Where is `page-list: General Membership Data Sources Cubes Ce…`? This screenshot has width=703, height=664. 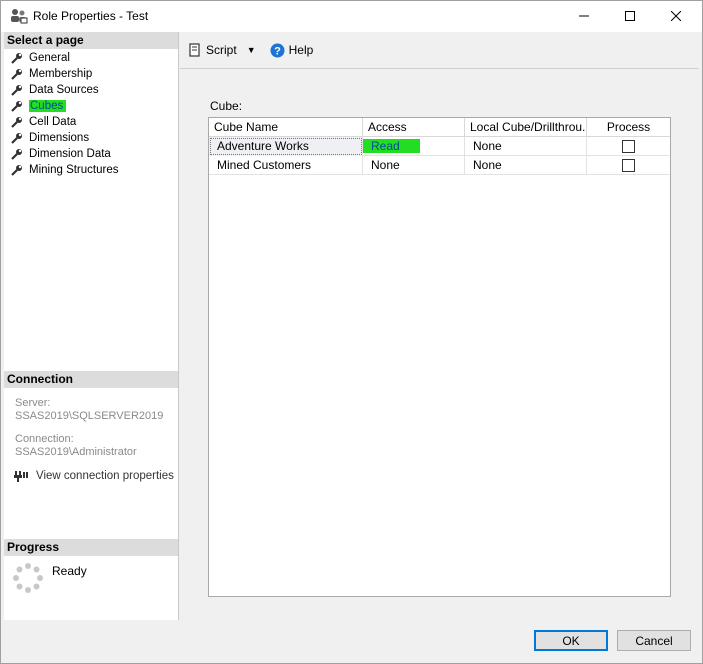 page-list: General Membership Data Sources Cubes Ce… is located at coordinates (91, 114).